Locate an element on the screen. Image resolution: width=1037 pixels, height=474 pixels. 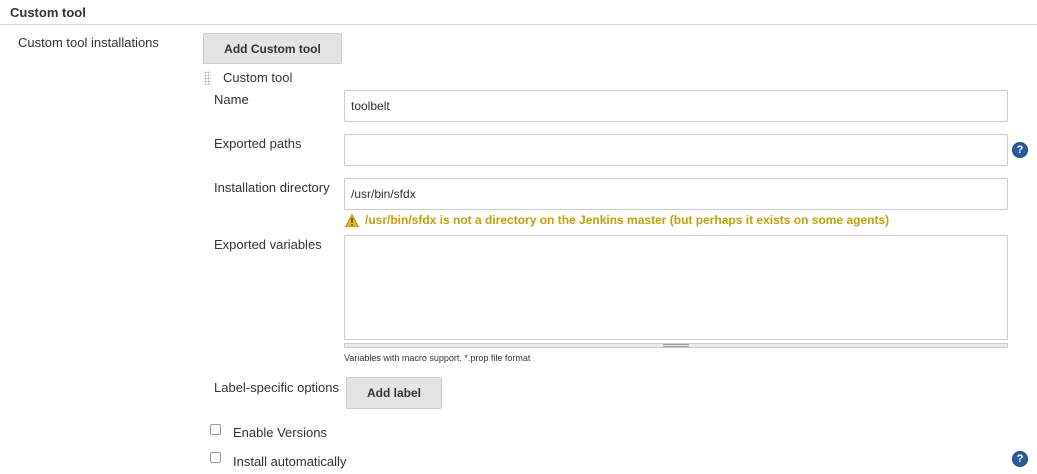
exported-paths-label: Exported paths is located at coordinates (258, 143).